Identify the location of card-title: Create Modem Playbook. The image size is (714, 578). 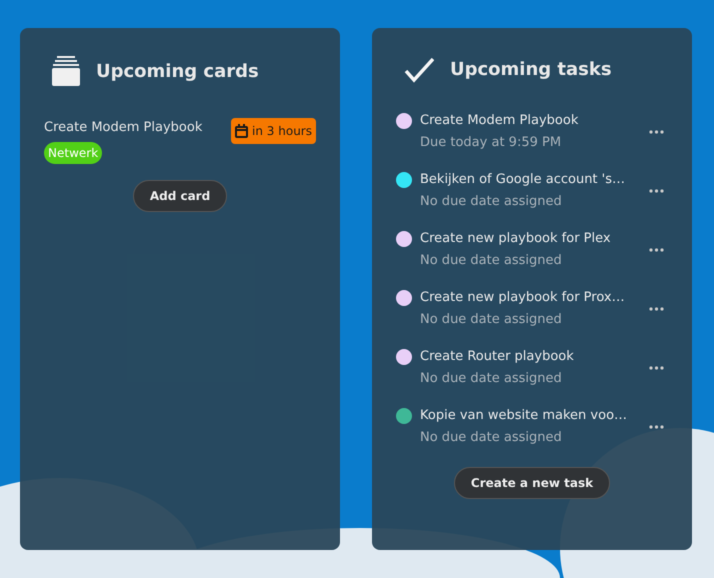
(123, 128).